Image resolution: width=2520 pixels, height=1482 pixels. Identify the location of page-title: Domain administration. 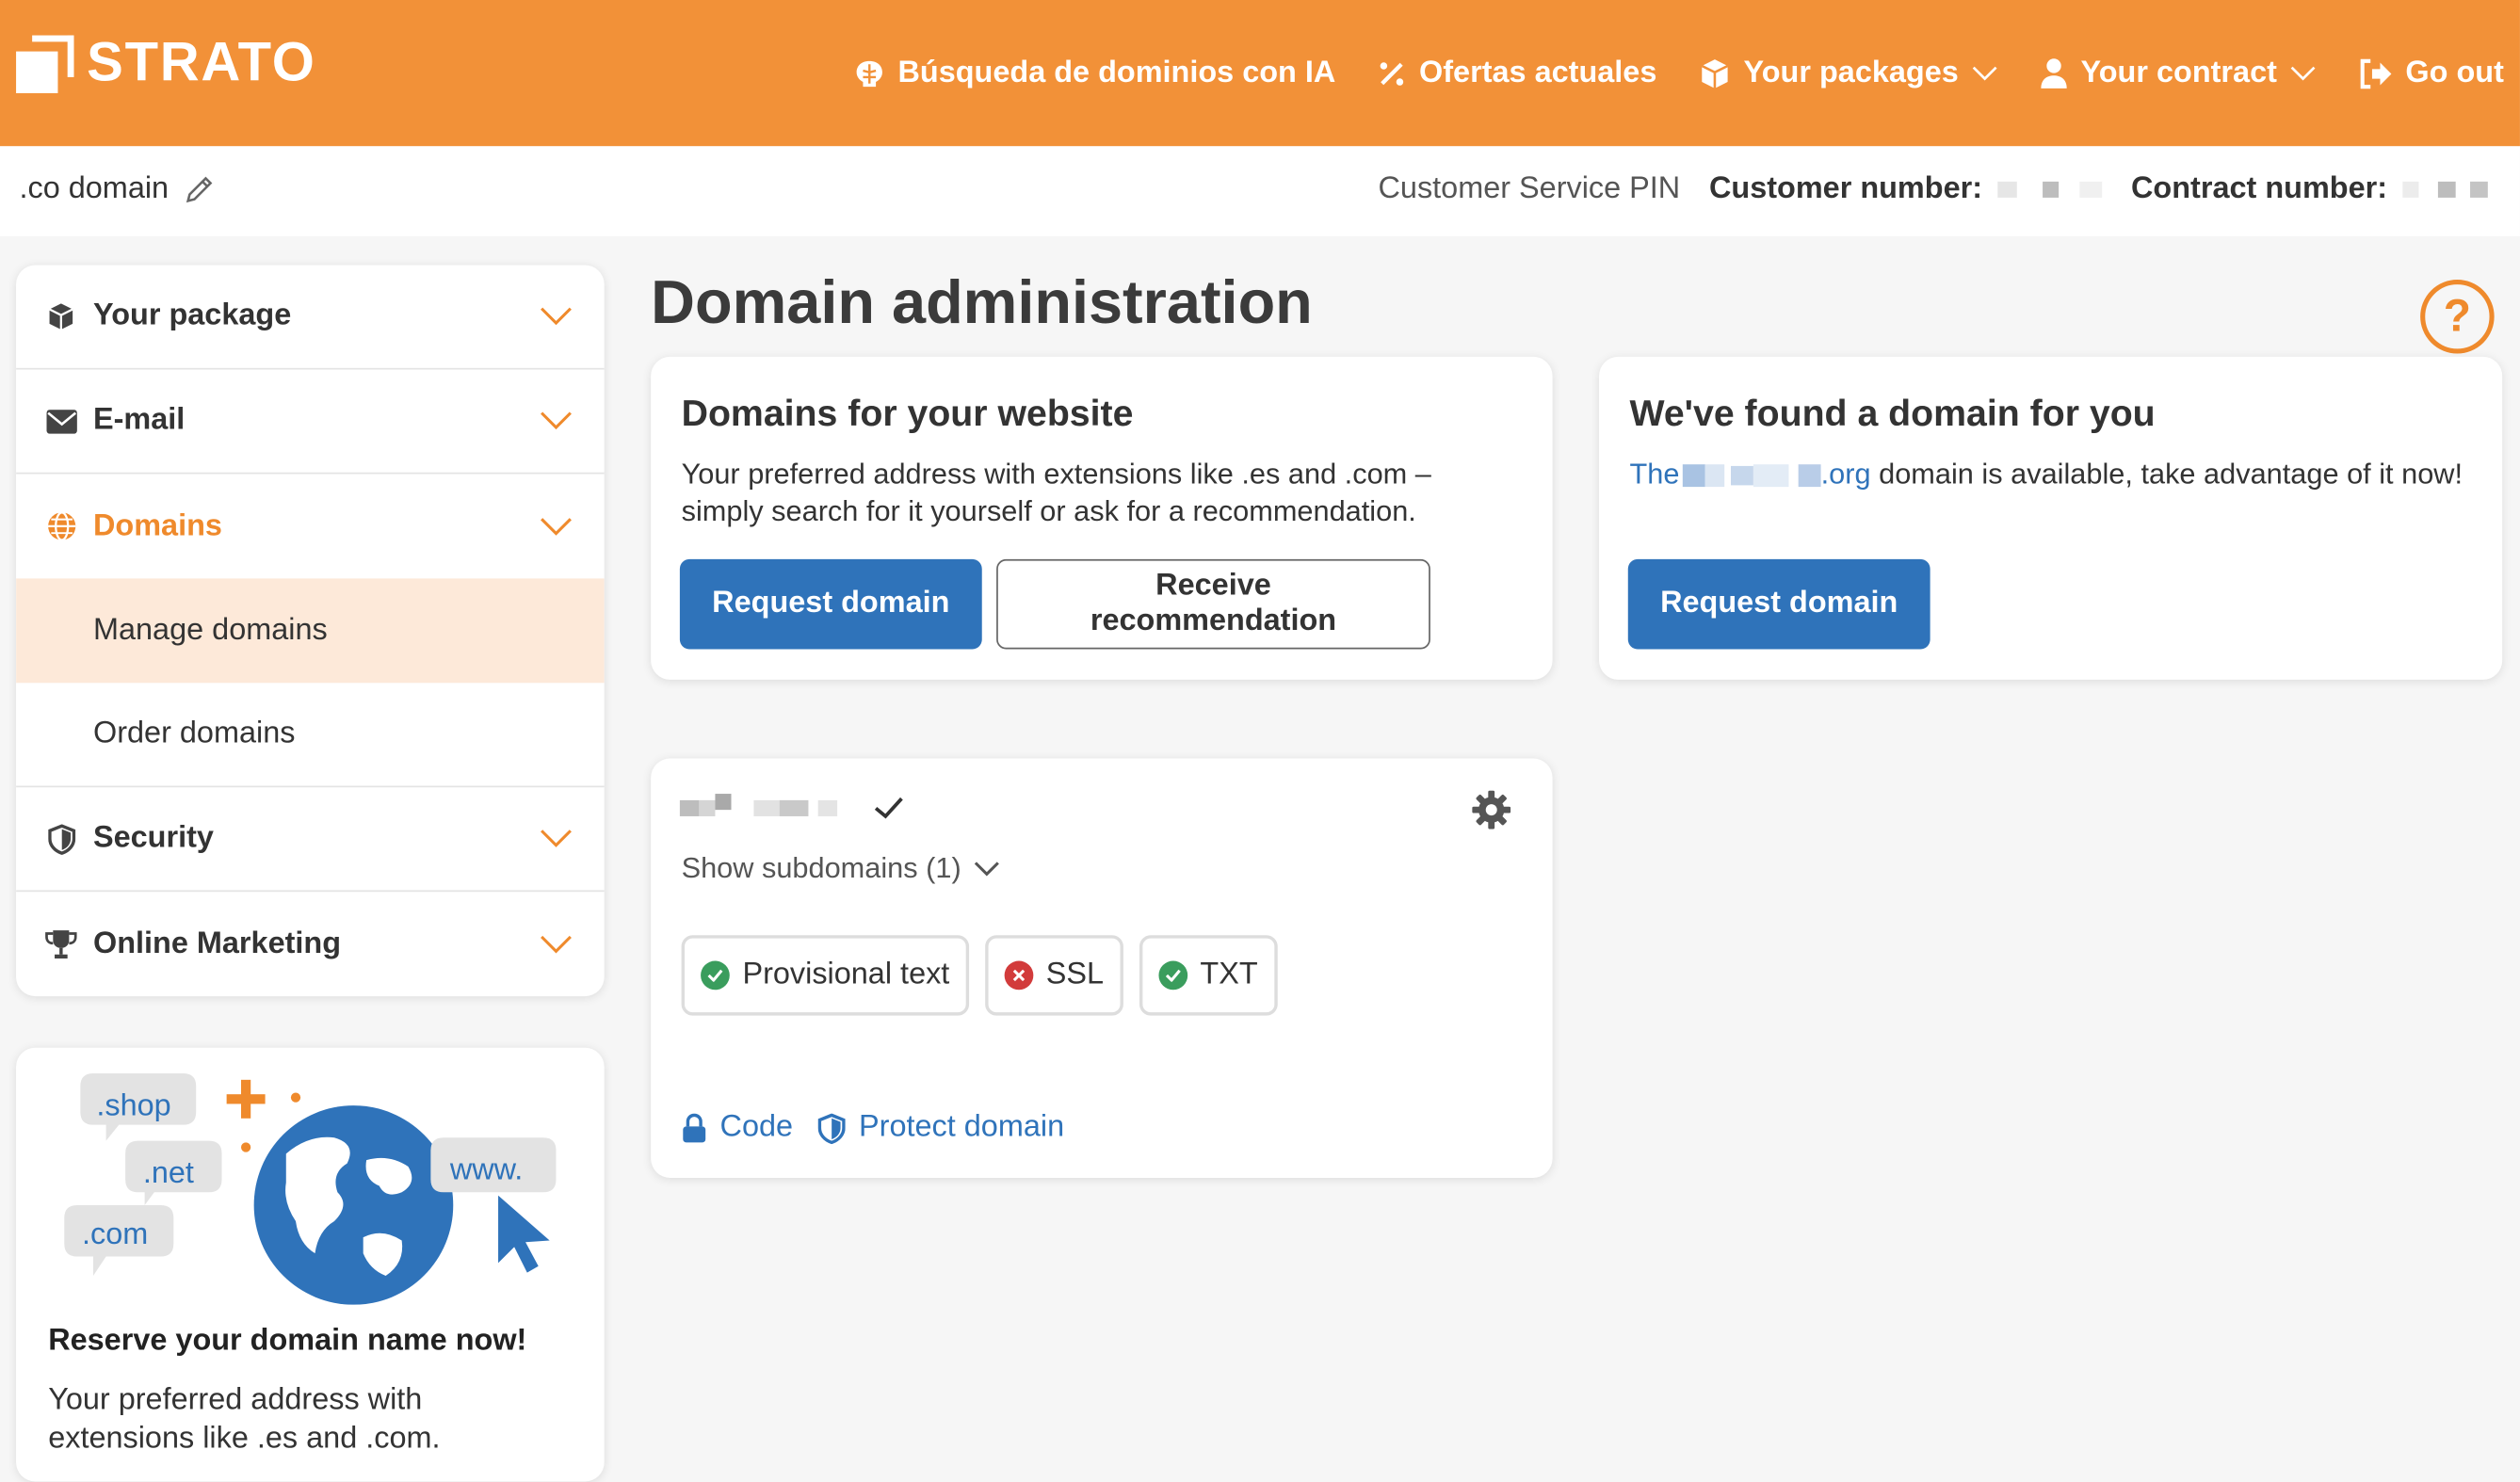
(982, 303).